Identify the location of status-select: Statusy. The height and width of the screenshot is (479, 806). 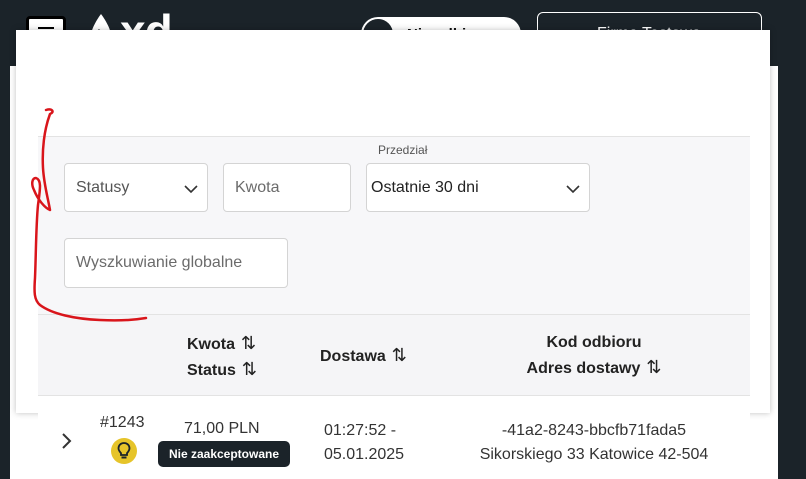
(136, 187).